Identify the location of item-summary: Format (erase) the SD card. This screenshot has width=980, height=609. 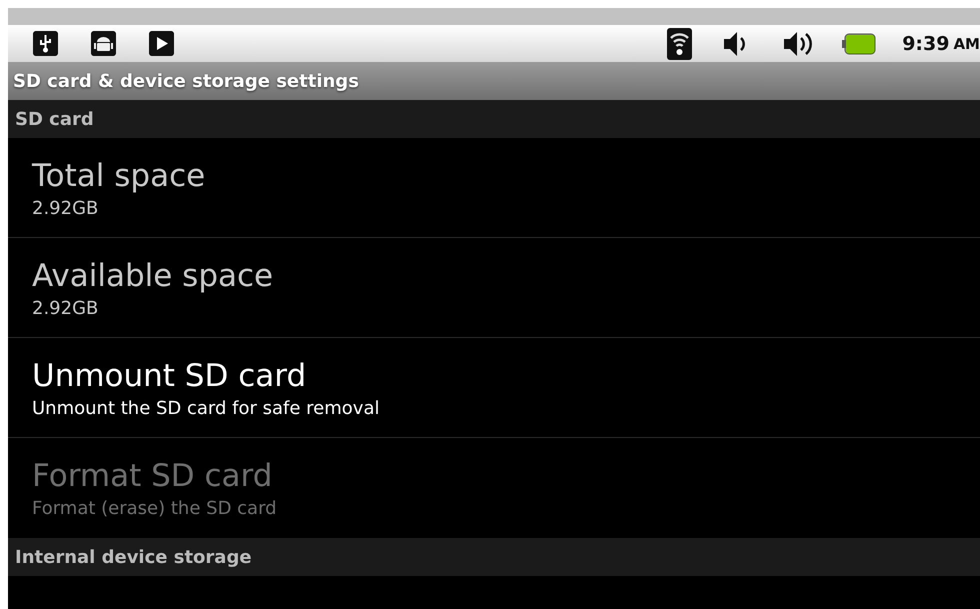
(154, 508).